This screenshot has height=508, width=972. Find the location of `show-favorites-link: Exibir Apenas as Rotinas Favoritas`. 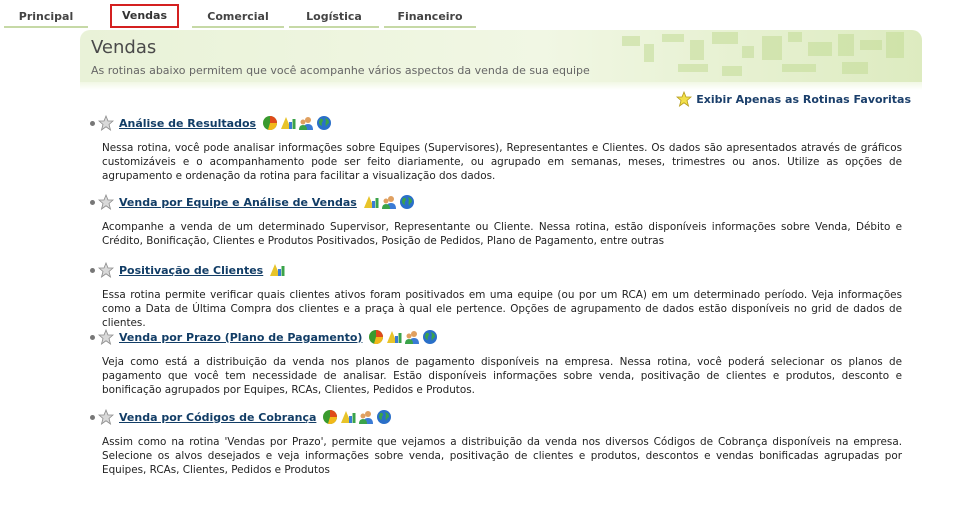

show-favorites-link: Exibir Apenas as Rotinas Favoritas is located at coordinates (793, 99).